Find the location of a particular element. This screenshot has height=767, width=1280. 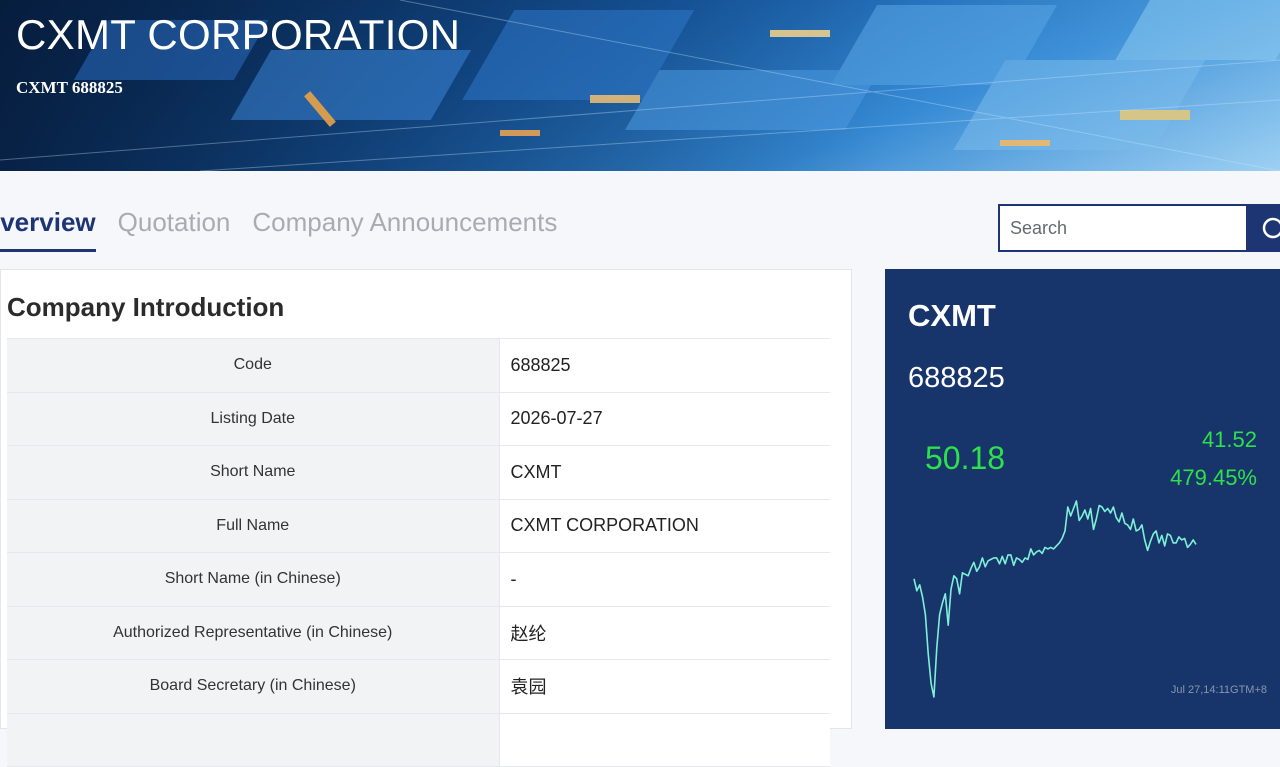

search-button is located at coordinates (1264, 228).